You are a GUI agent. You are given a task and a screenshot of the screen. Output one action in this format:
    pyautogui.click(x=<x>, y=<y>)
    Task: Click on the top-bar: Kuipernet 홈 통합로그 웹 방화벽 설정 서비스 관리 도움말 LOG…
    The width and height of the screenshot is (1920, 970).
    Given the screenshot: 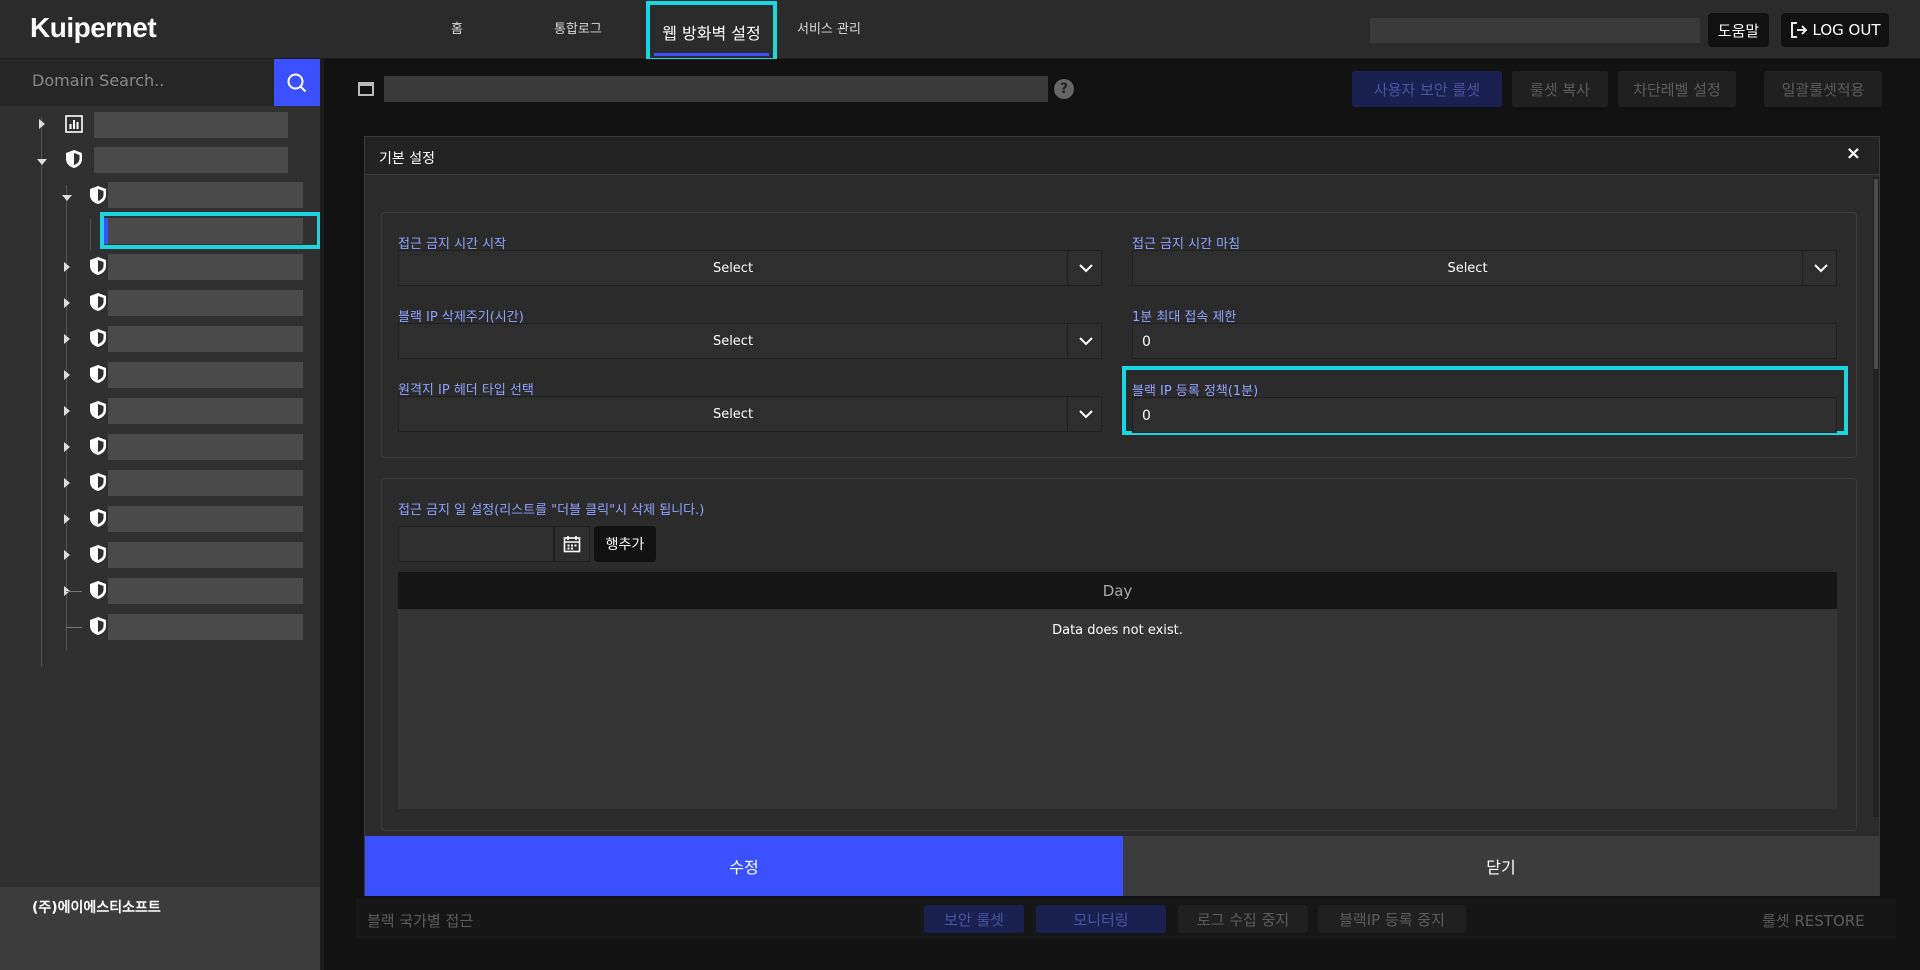 What is the action you would take?
    pyautogui.click(x=960, y=31)
    